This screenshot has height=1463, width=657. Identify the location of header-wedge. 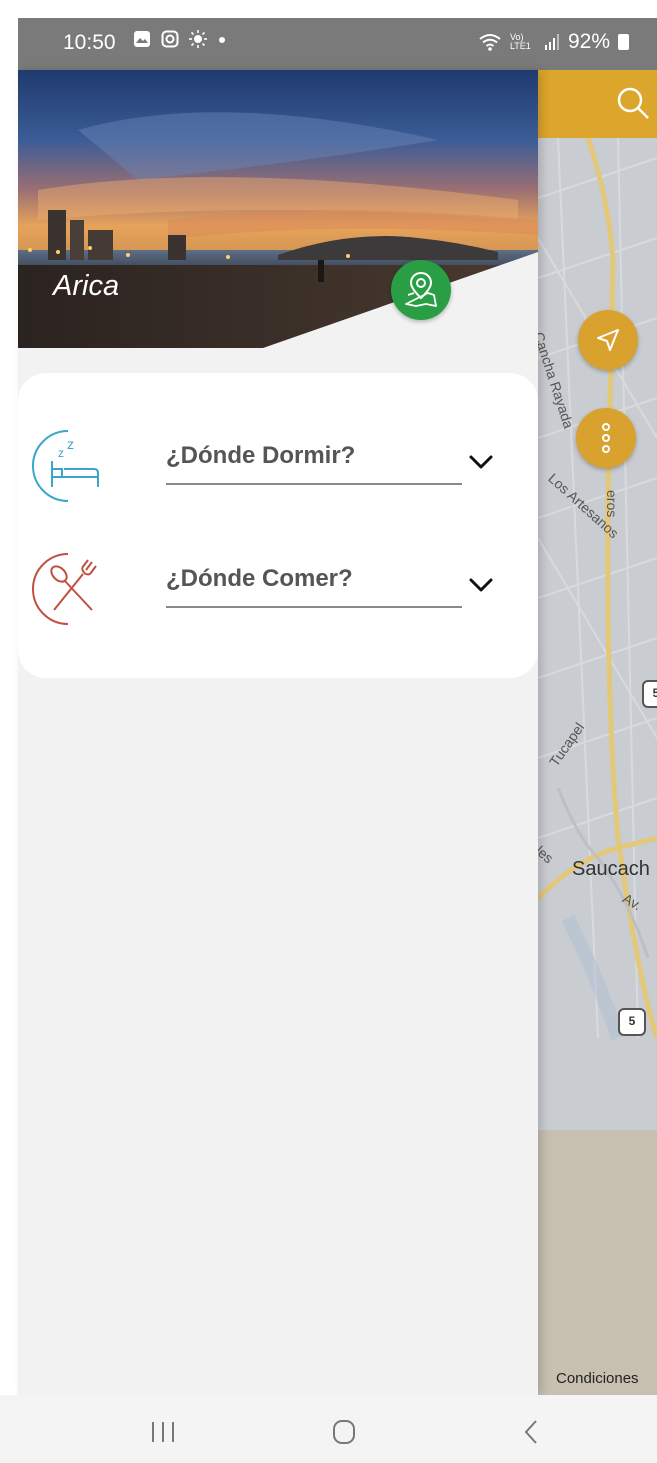
(400, 300).